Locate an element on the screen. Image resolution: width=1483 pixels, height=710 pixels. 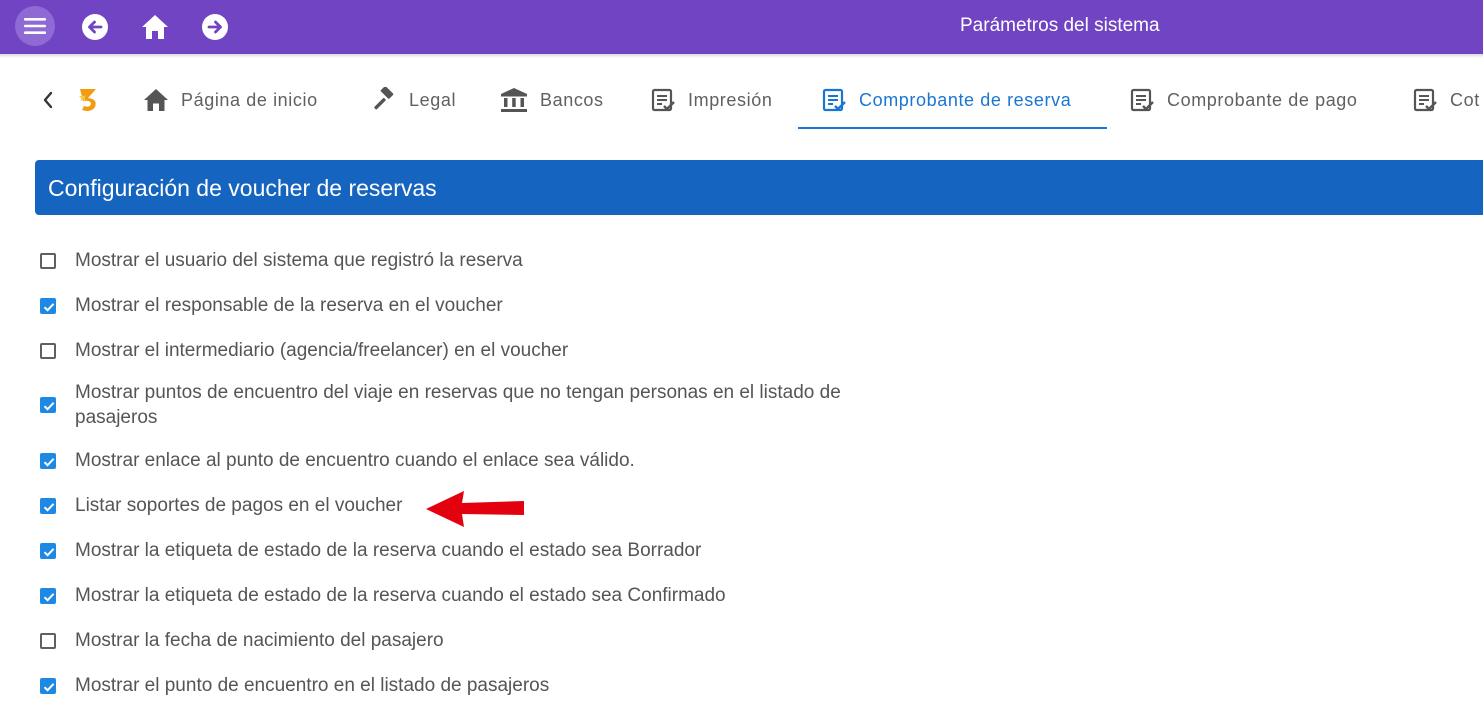
tab-comprobante-de-pago: Comprobante de pago is located at coordinates (1244, 100).